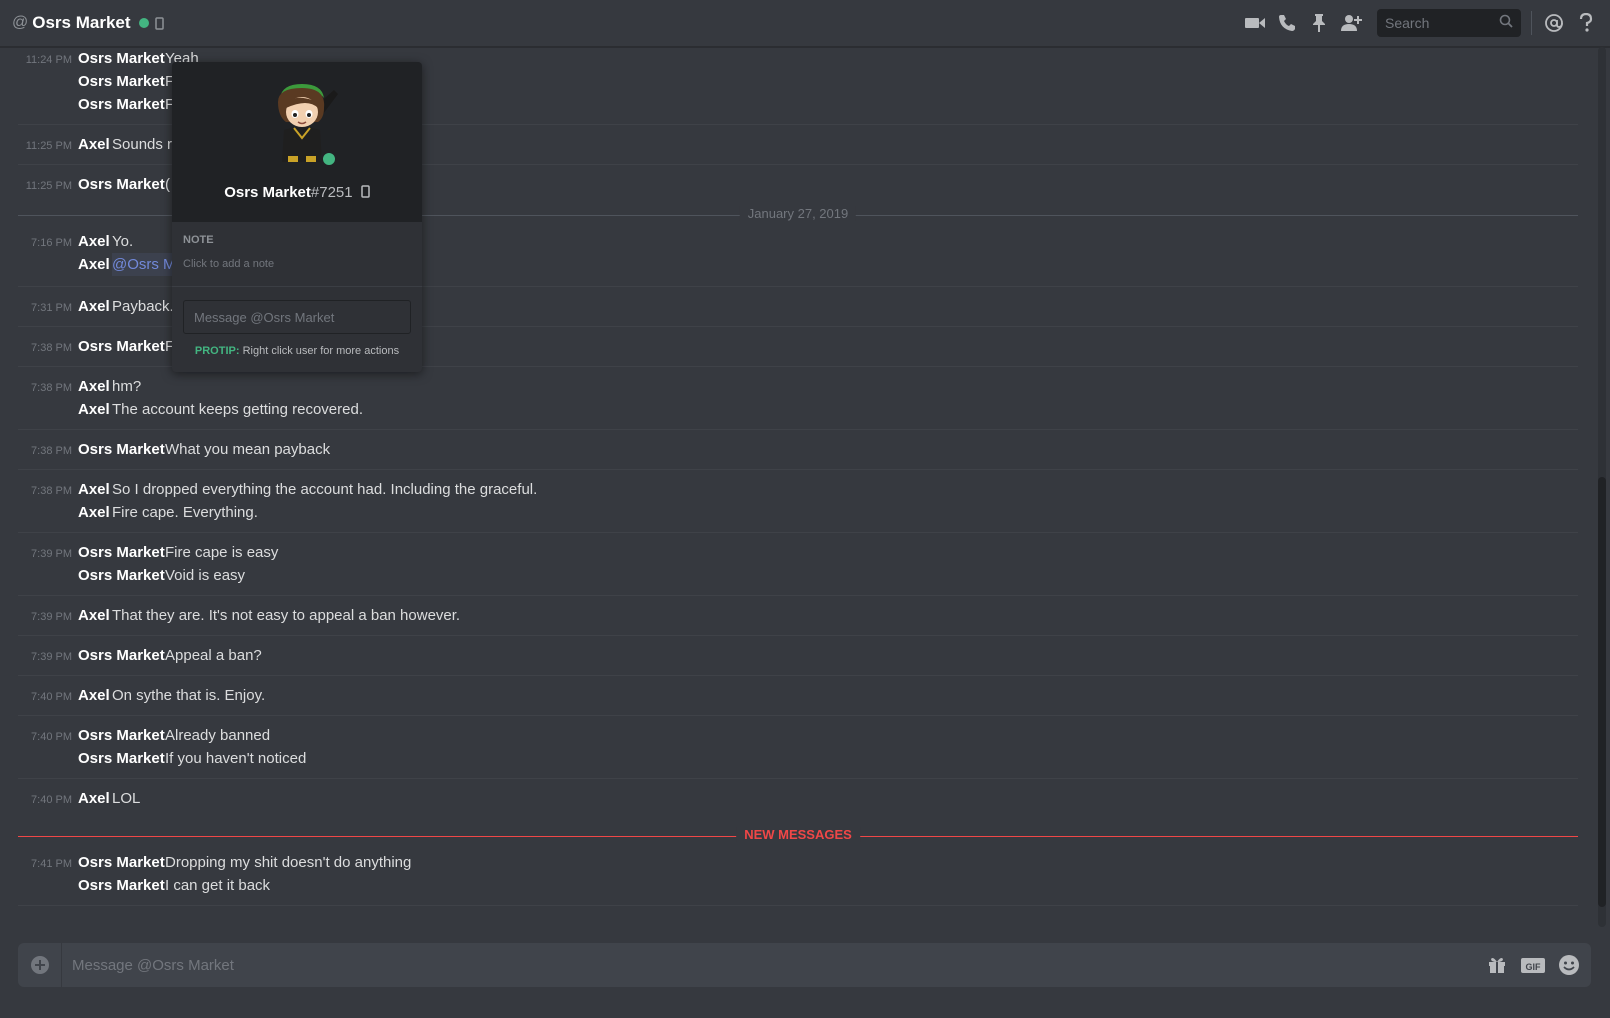  I want to click on message-text: If you haven't noticed, so click(236, 758).